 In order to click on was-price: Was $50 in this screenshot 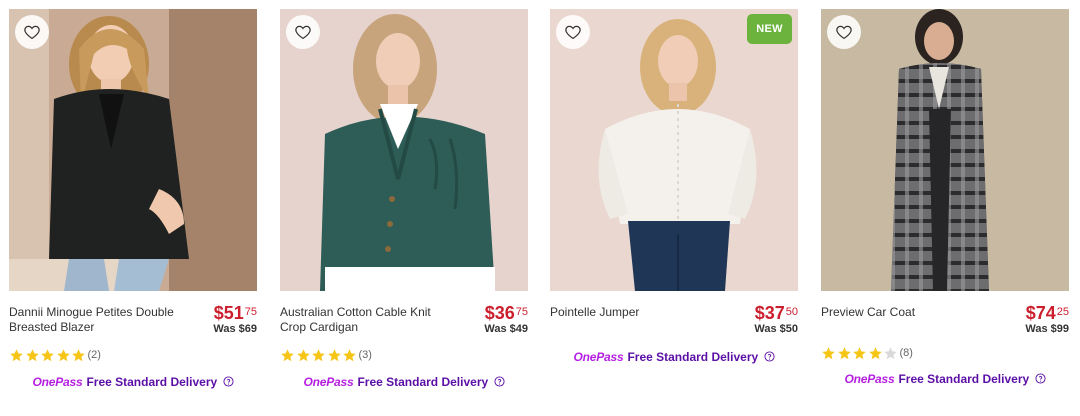, I will do `click(776, 329)`.